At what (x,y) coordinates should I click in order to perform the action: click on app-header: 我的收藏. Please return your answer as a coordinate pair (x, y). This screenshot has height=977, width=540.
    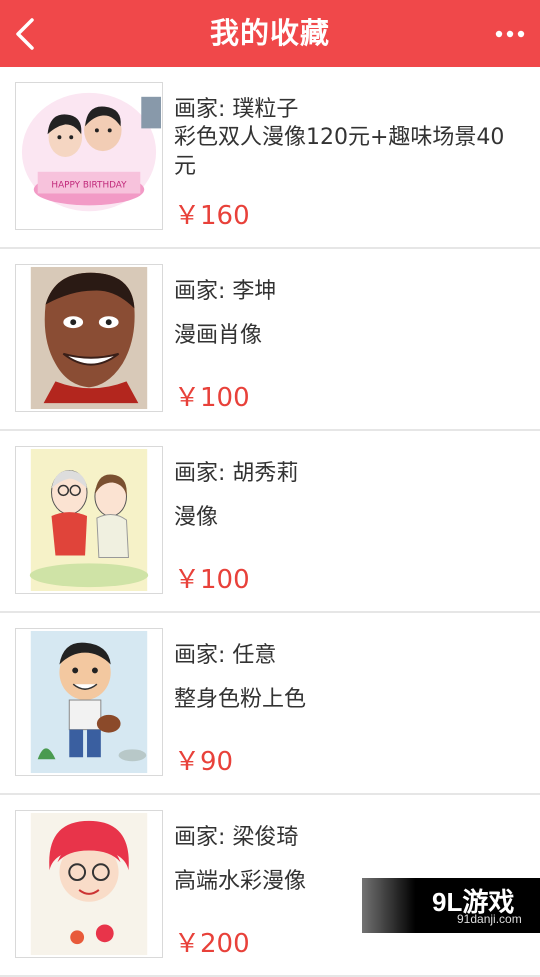
    Looking at the image, I should click on (270, 33).